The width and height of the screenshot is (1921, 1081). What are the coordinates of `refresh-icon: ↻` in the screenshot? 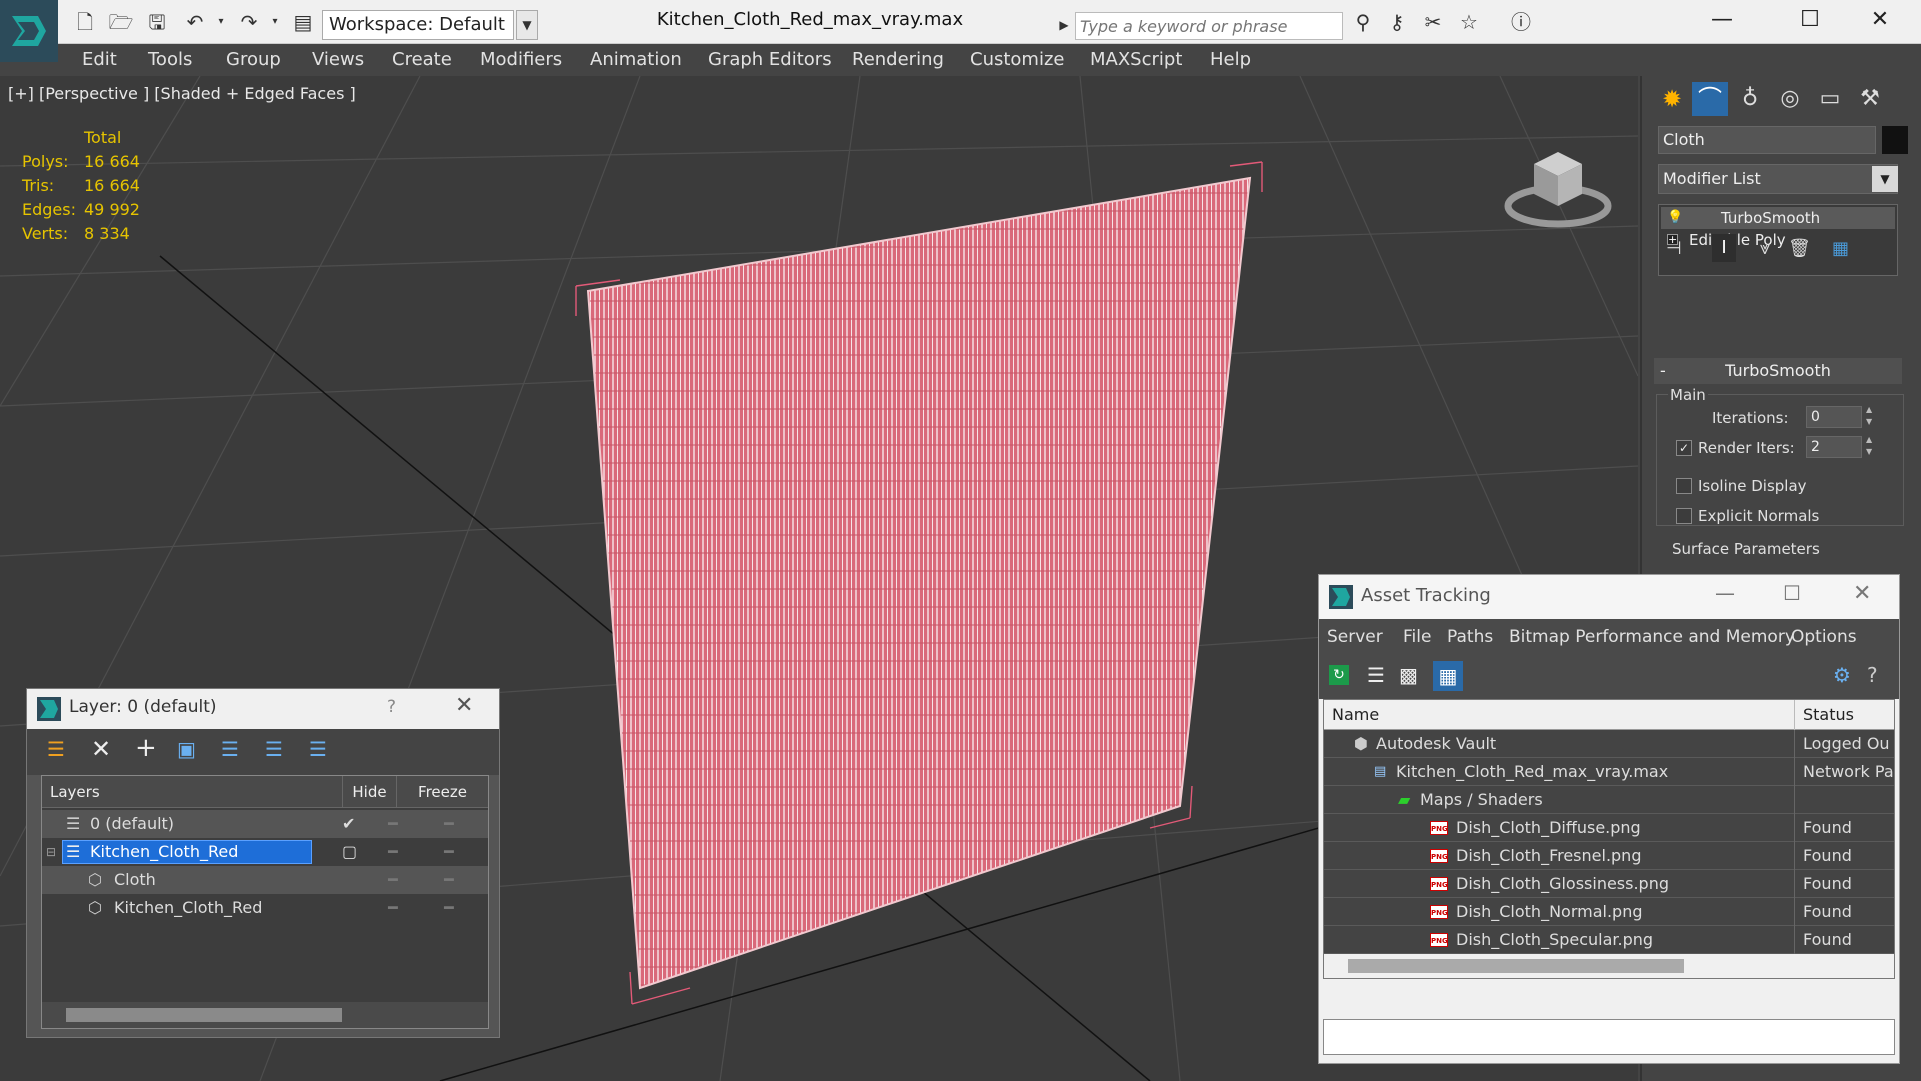 It's located at (1339, 675).